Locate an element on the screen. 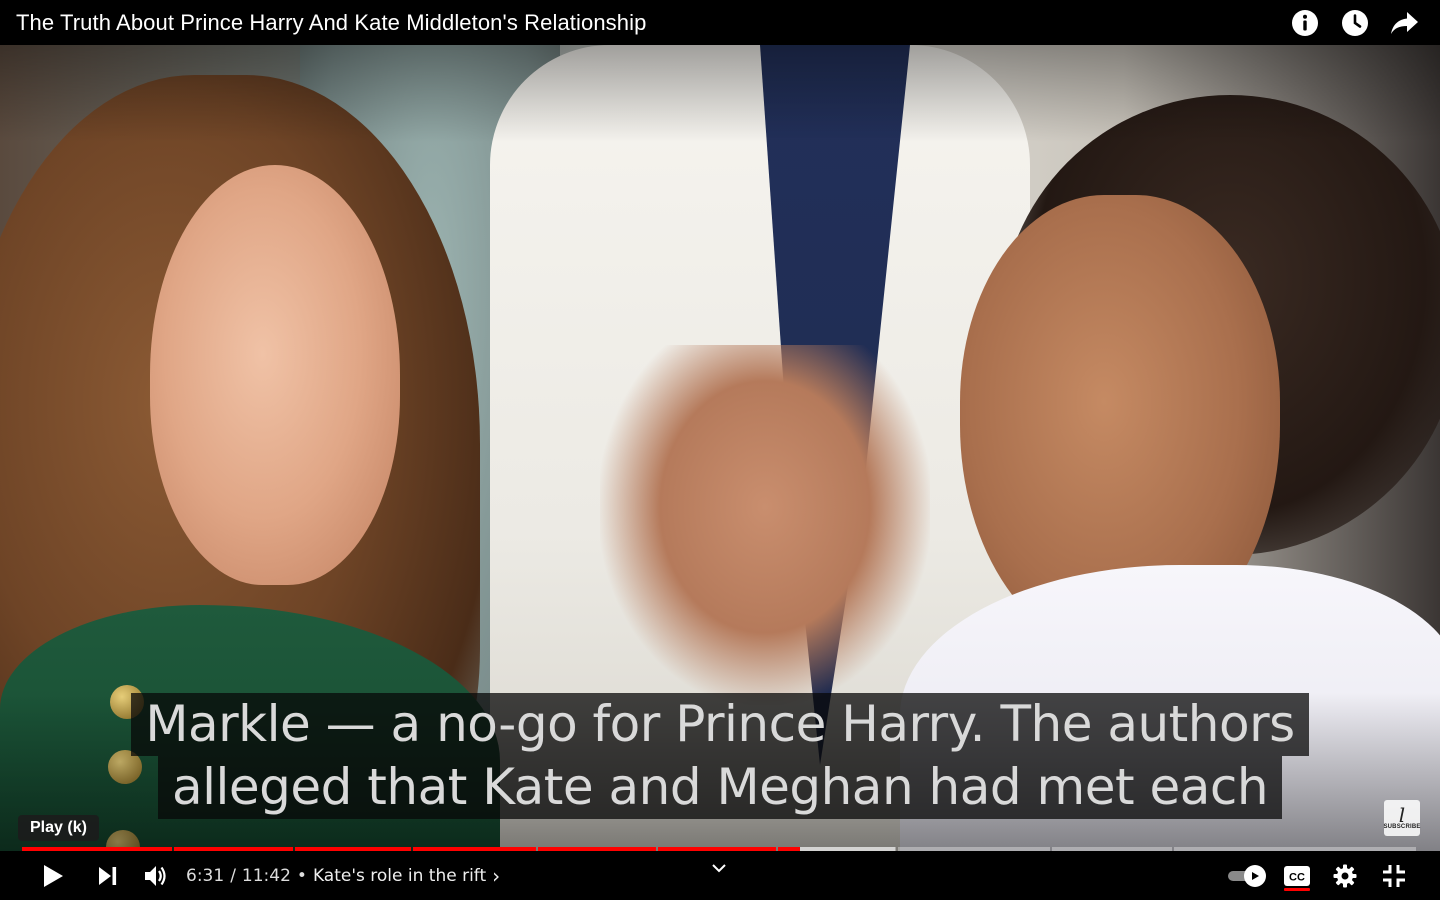 This screenshot has width=1440, height=900. exit-fullscreen-icon is located at coordinates (1394, 875).